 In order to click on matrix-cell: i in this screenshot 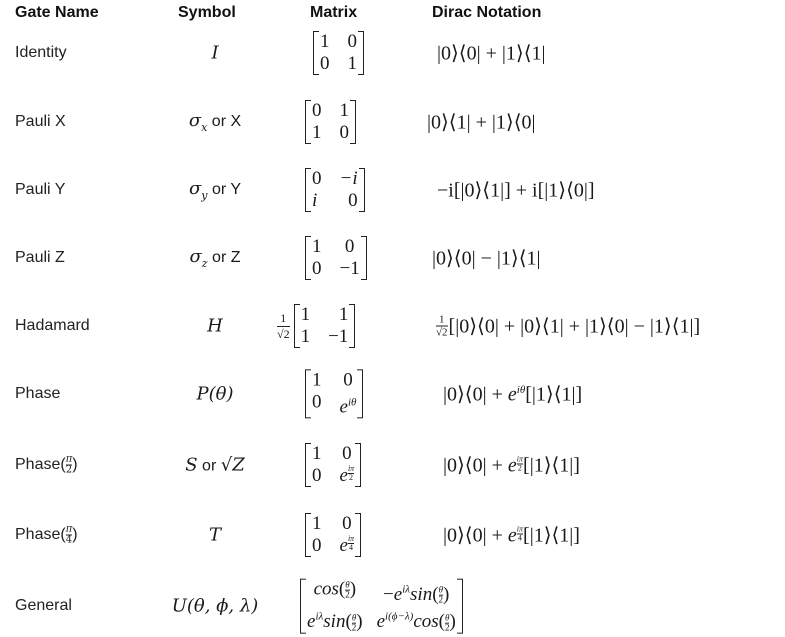, I will do `click(315, 200)`.